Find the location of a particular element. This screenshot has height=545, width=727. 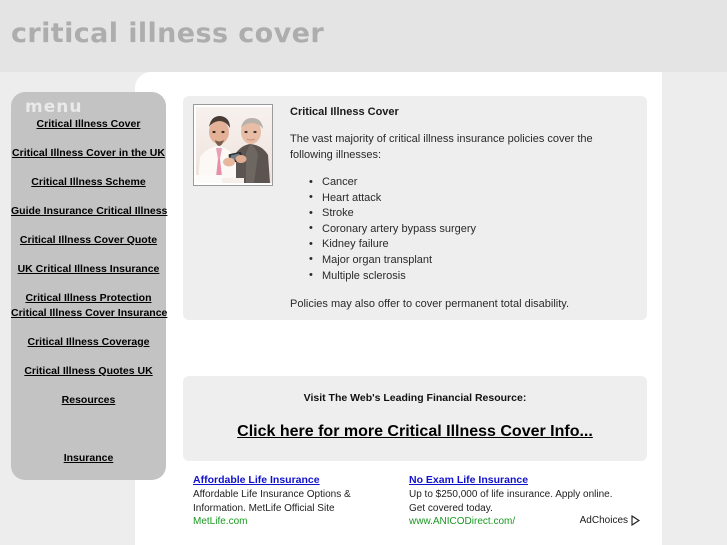

sidebar-item-critical-illness-cover: Critical Illness Cover is located at coordinates (88, 124).